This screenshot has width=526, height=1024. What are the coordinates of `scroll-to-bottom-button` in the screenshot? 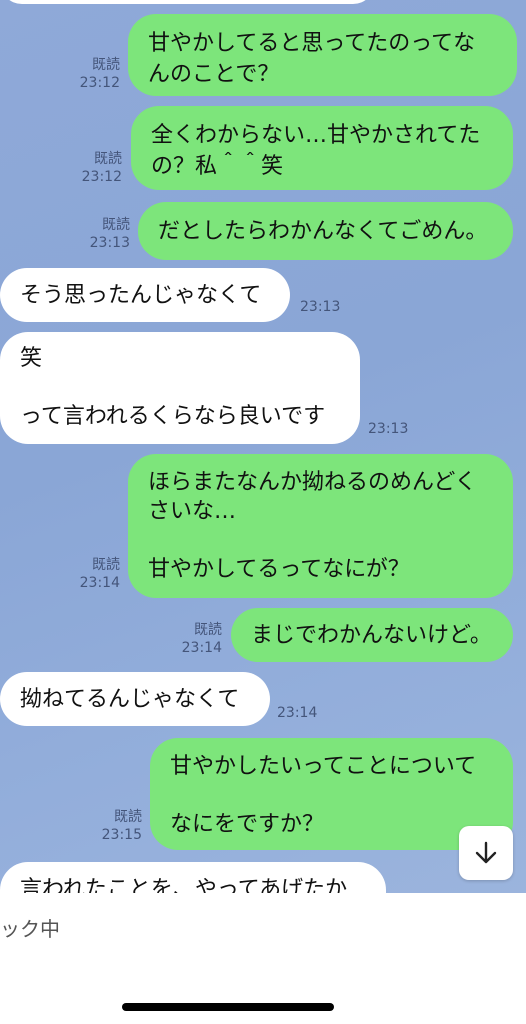 It's located at (486, 853).